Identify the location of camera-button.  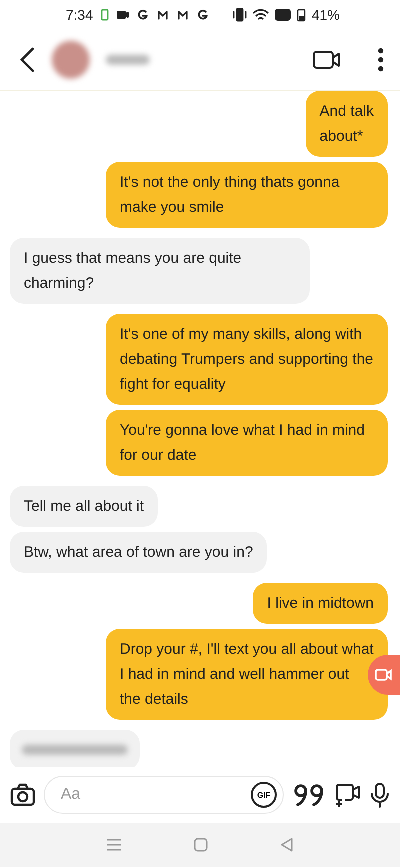
(23, 795).